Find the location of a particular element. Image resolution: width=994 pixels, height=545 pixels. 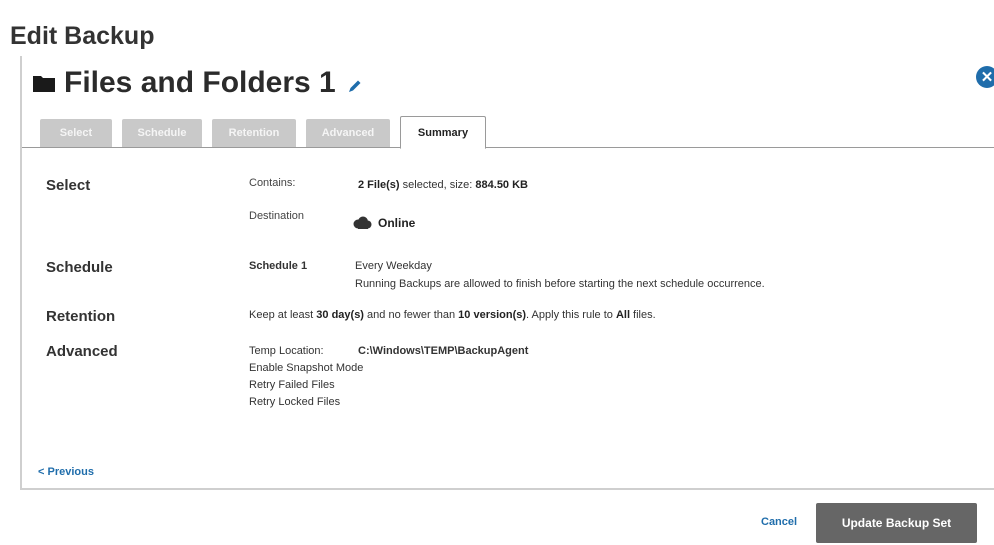

section-heading-schedule: Schedule is located at coordinates (79, 267).